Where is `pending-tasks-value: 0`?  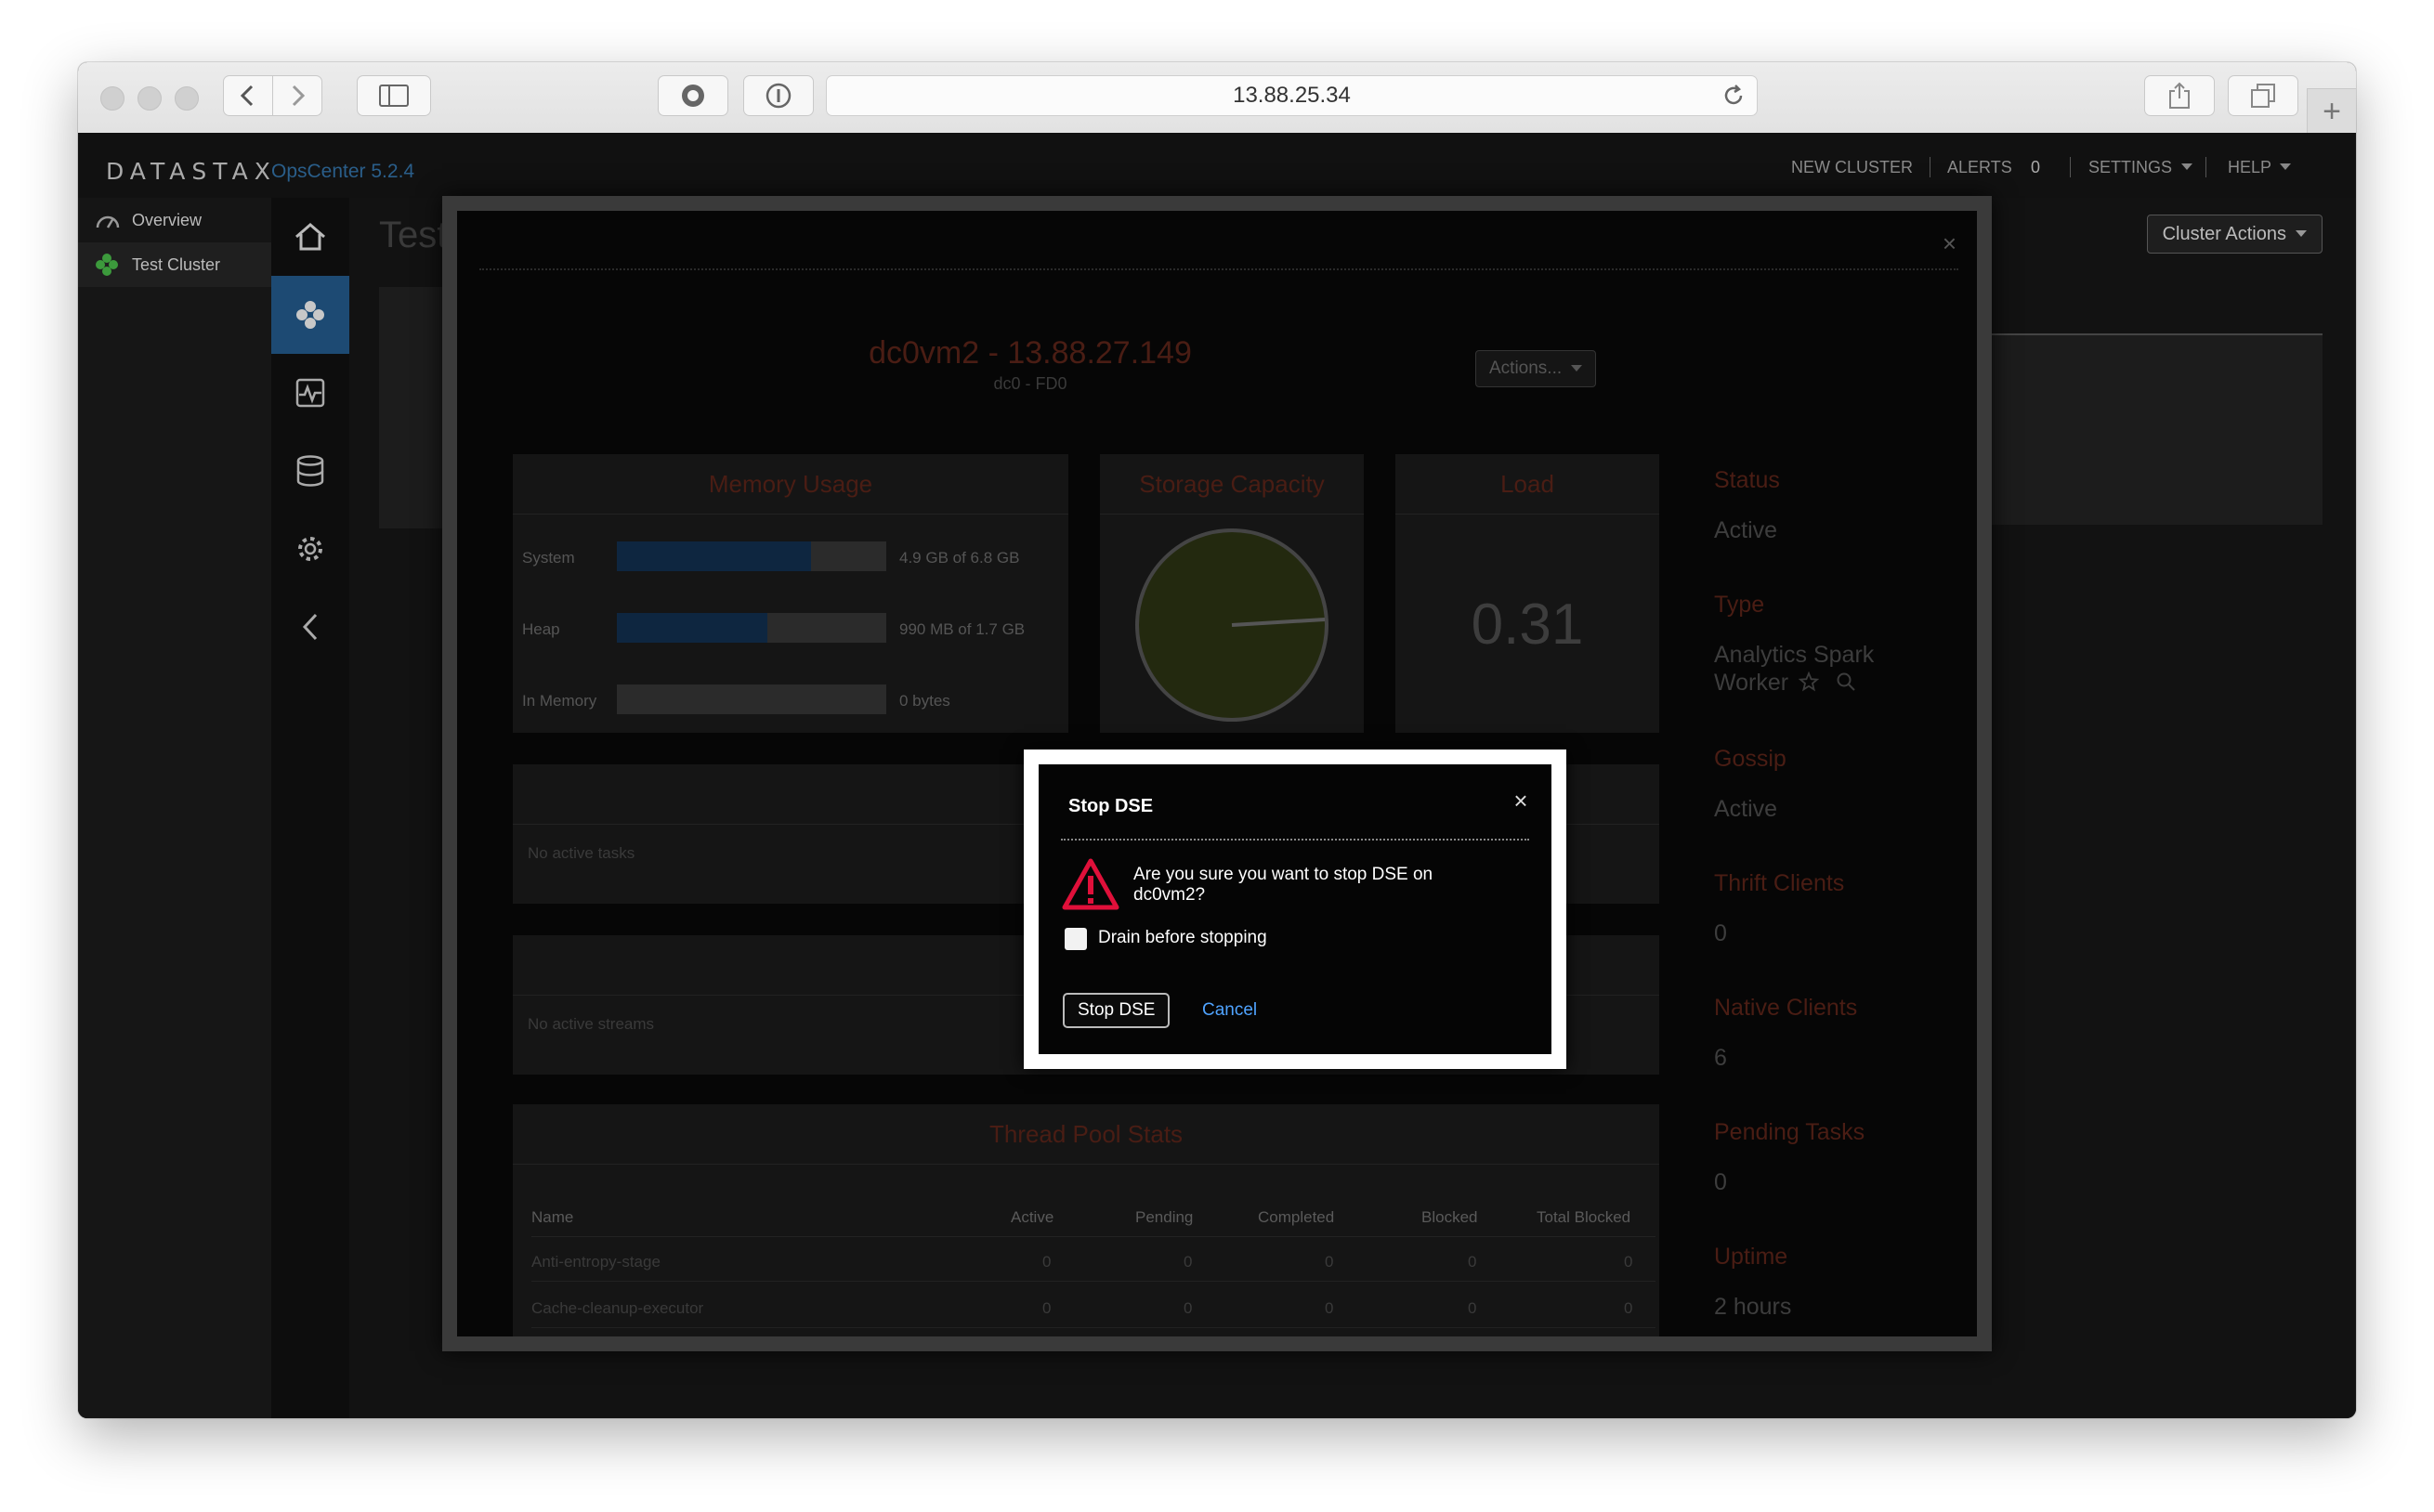 pending-tasks-value: 0 is located at coordinates (1720, 1182).